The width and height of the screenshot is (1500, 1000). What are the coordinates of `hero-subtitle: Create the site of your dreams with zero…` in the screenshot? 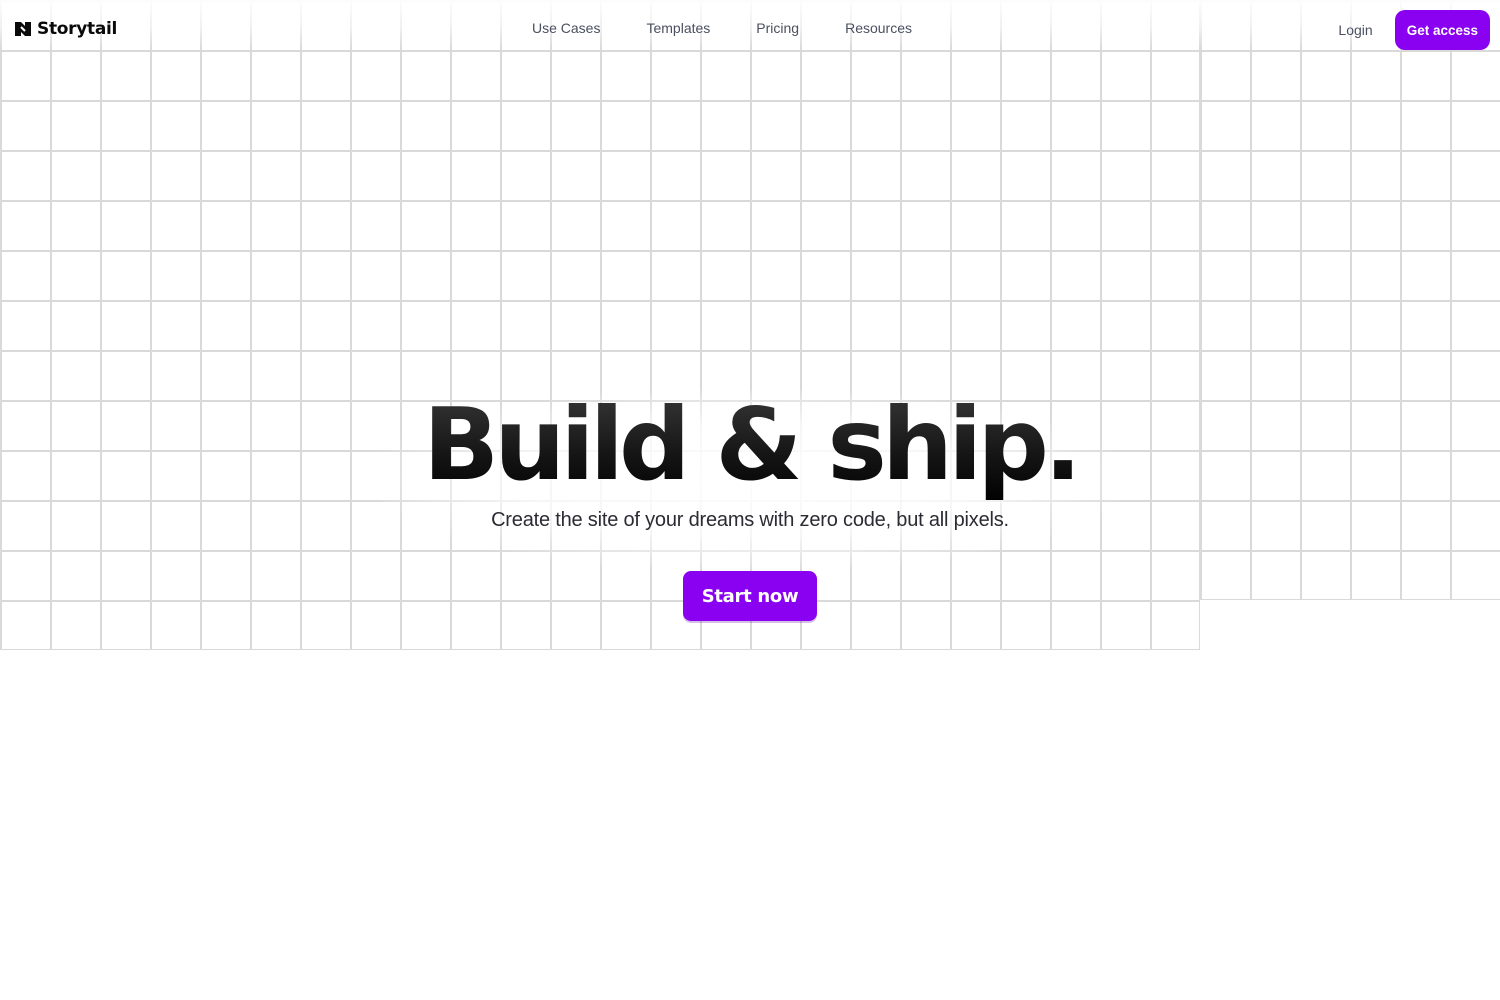 It's located at (750, 520).